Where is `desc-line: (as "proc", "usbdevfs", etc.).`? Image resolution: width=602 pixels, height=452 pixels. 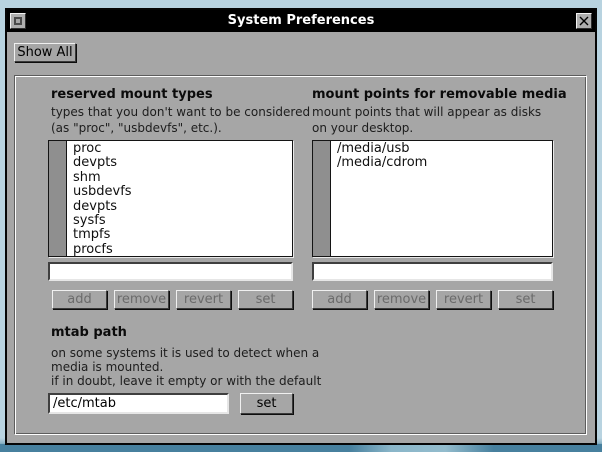 desc-line: (as "proc", "usbdevfs", etc.). is located at coordinates (136, 128).